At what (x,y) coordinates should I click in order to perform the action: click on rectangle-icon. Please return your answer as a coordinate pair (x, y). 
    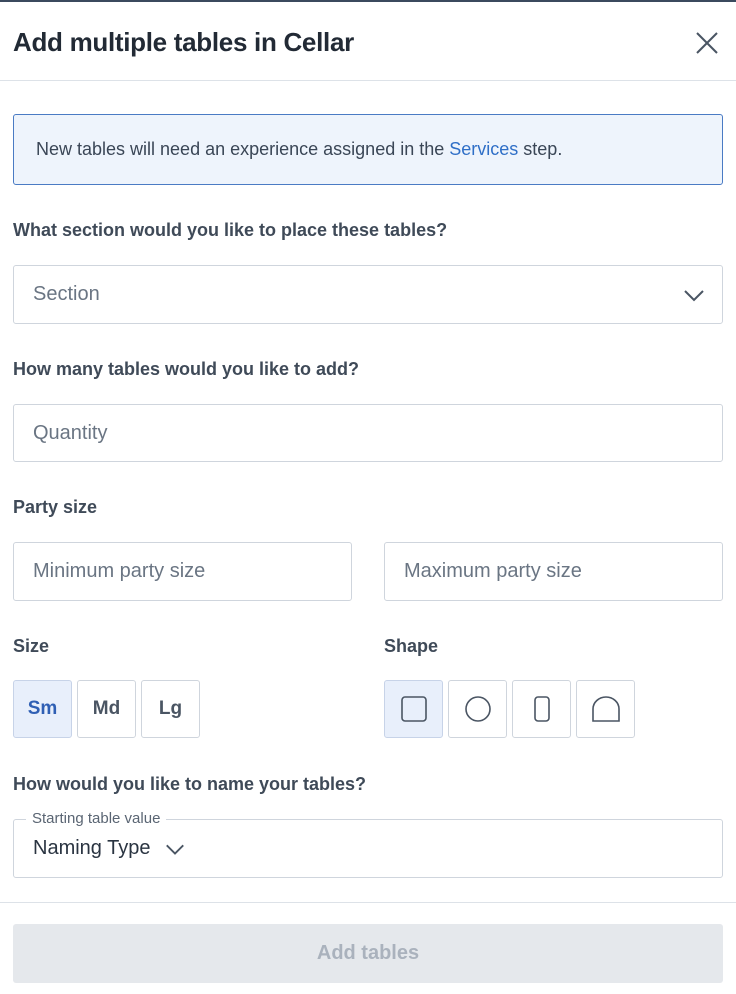
    Looking at the image, I should click on (541, 709).